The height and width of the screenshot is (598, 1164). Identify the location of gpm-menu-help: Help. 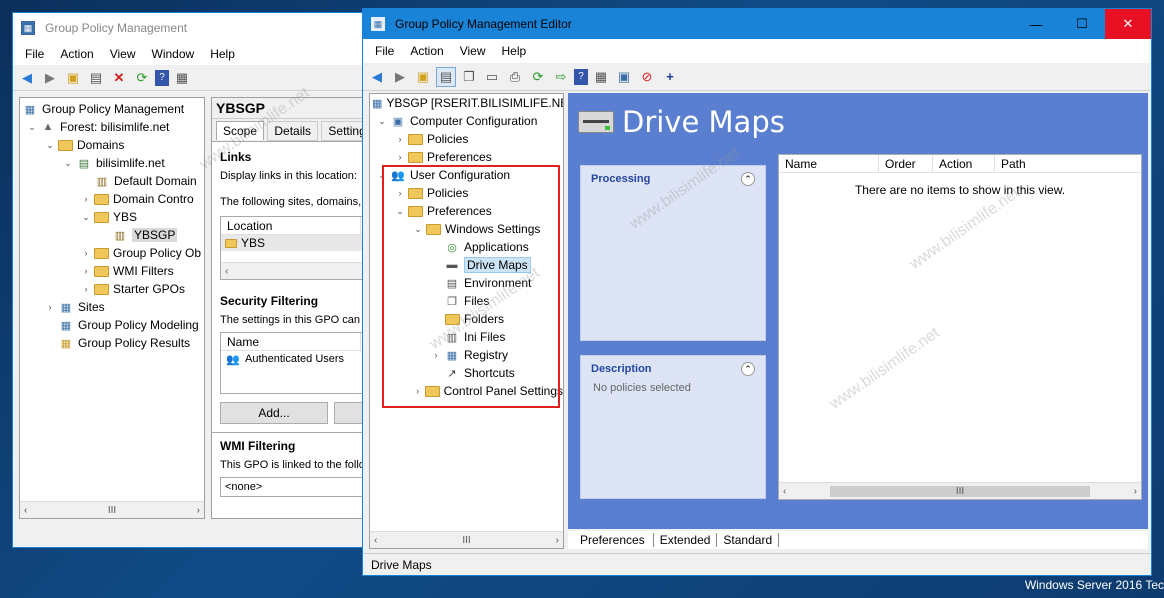
(222, 54).